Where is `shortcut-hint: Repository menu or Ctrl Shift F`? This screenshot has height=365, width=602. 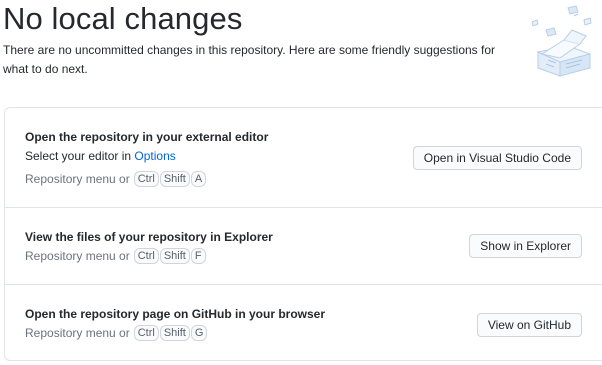 shortcut-hint: Repository menu or Ctrl Shift F is located at coordinates (116, 256).